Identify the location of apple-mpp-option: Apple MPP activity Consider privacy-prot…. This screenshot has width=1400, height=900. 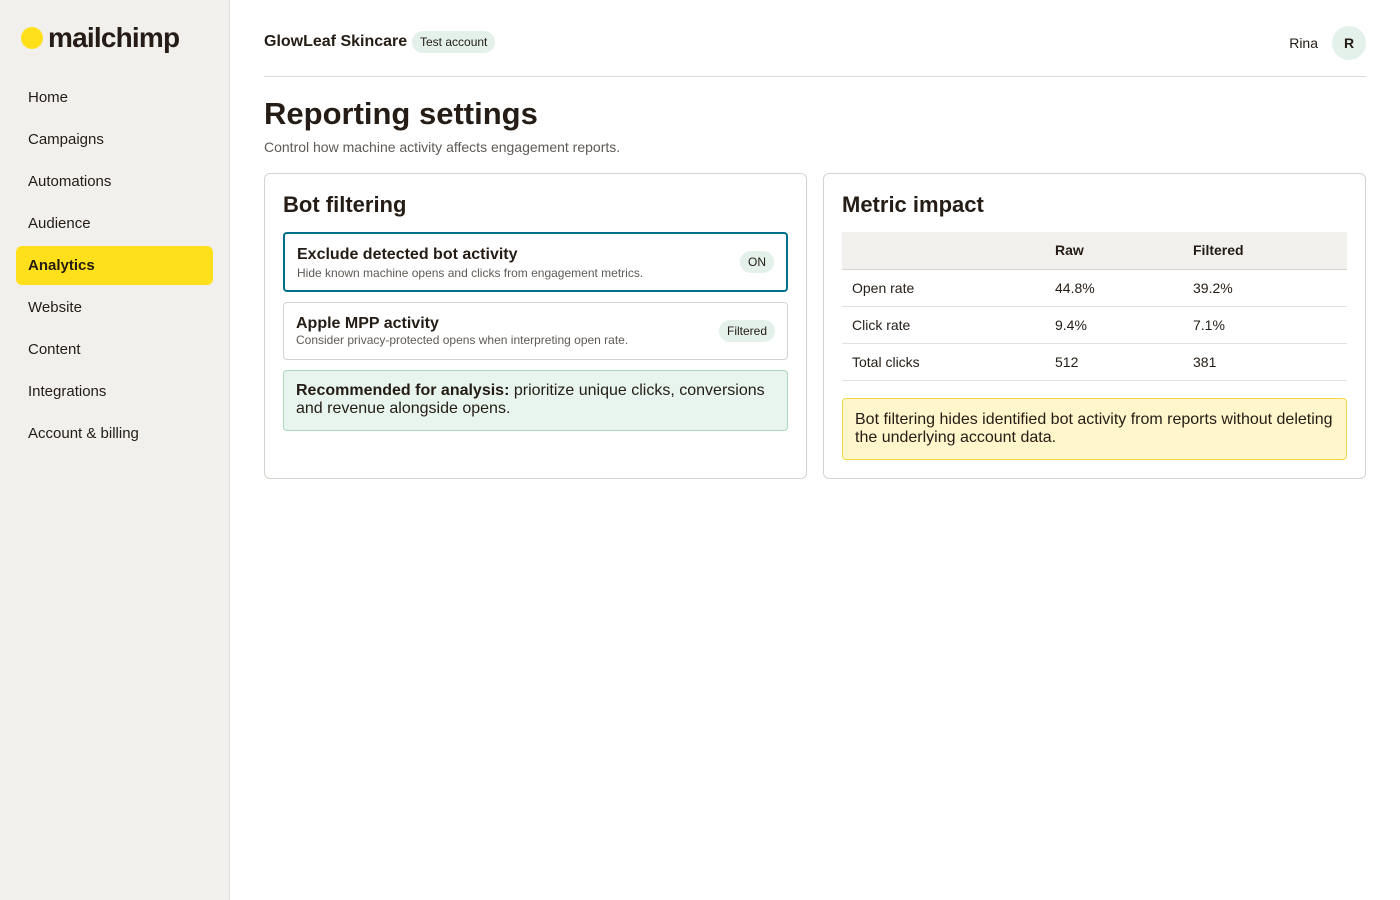
(535, 331).